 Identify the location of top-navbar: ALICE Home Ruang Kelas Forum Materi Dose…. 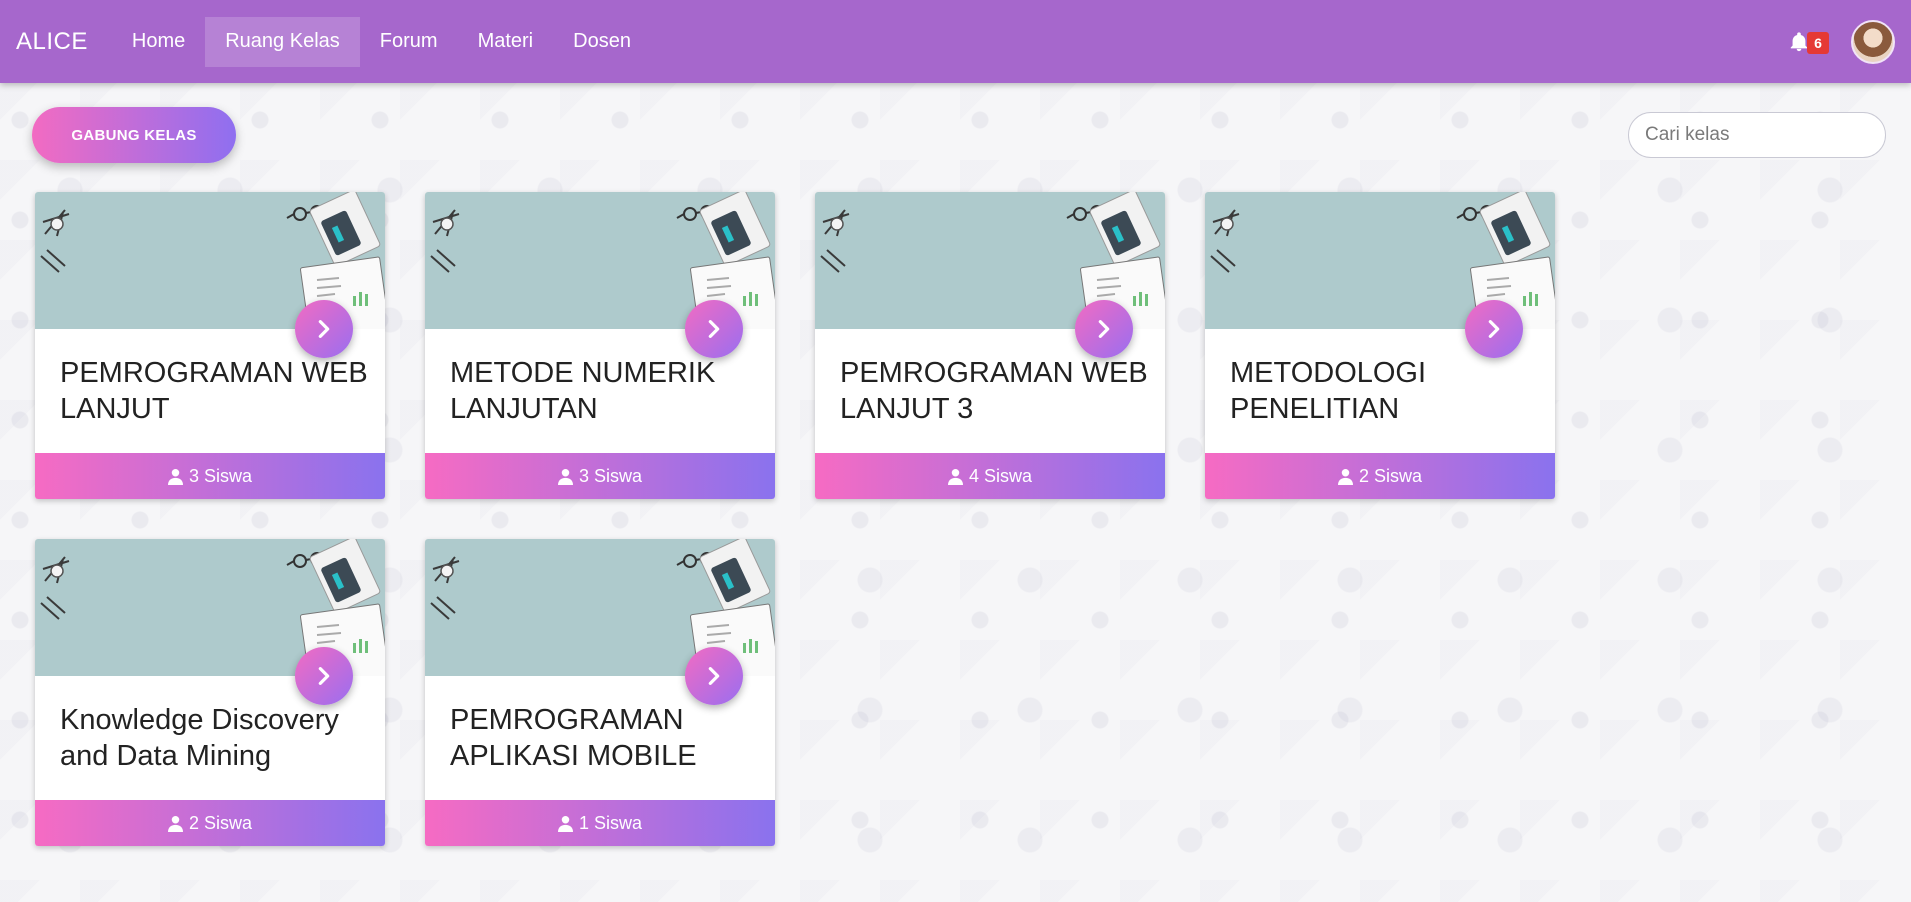
(955, 41).